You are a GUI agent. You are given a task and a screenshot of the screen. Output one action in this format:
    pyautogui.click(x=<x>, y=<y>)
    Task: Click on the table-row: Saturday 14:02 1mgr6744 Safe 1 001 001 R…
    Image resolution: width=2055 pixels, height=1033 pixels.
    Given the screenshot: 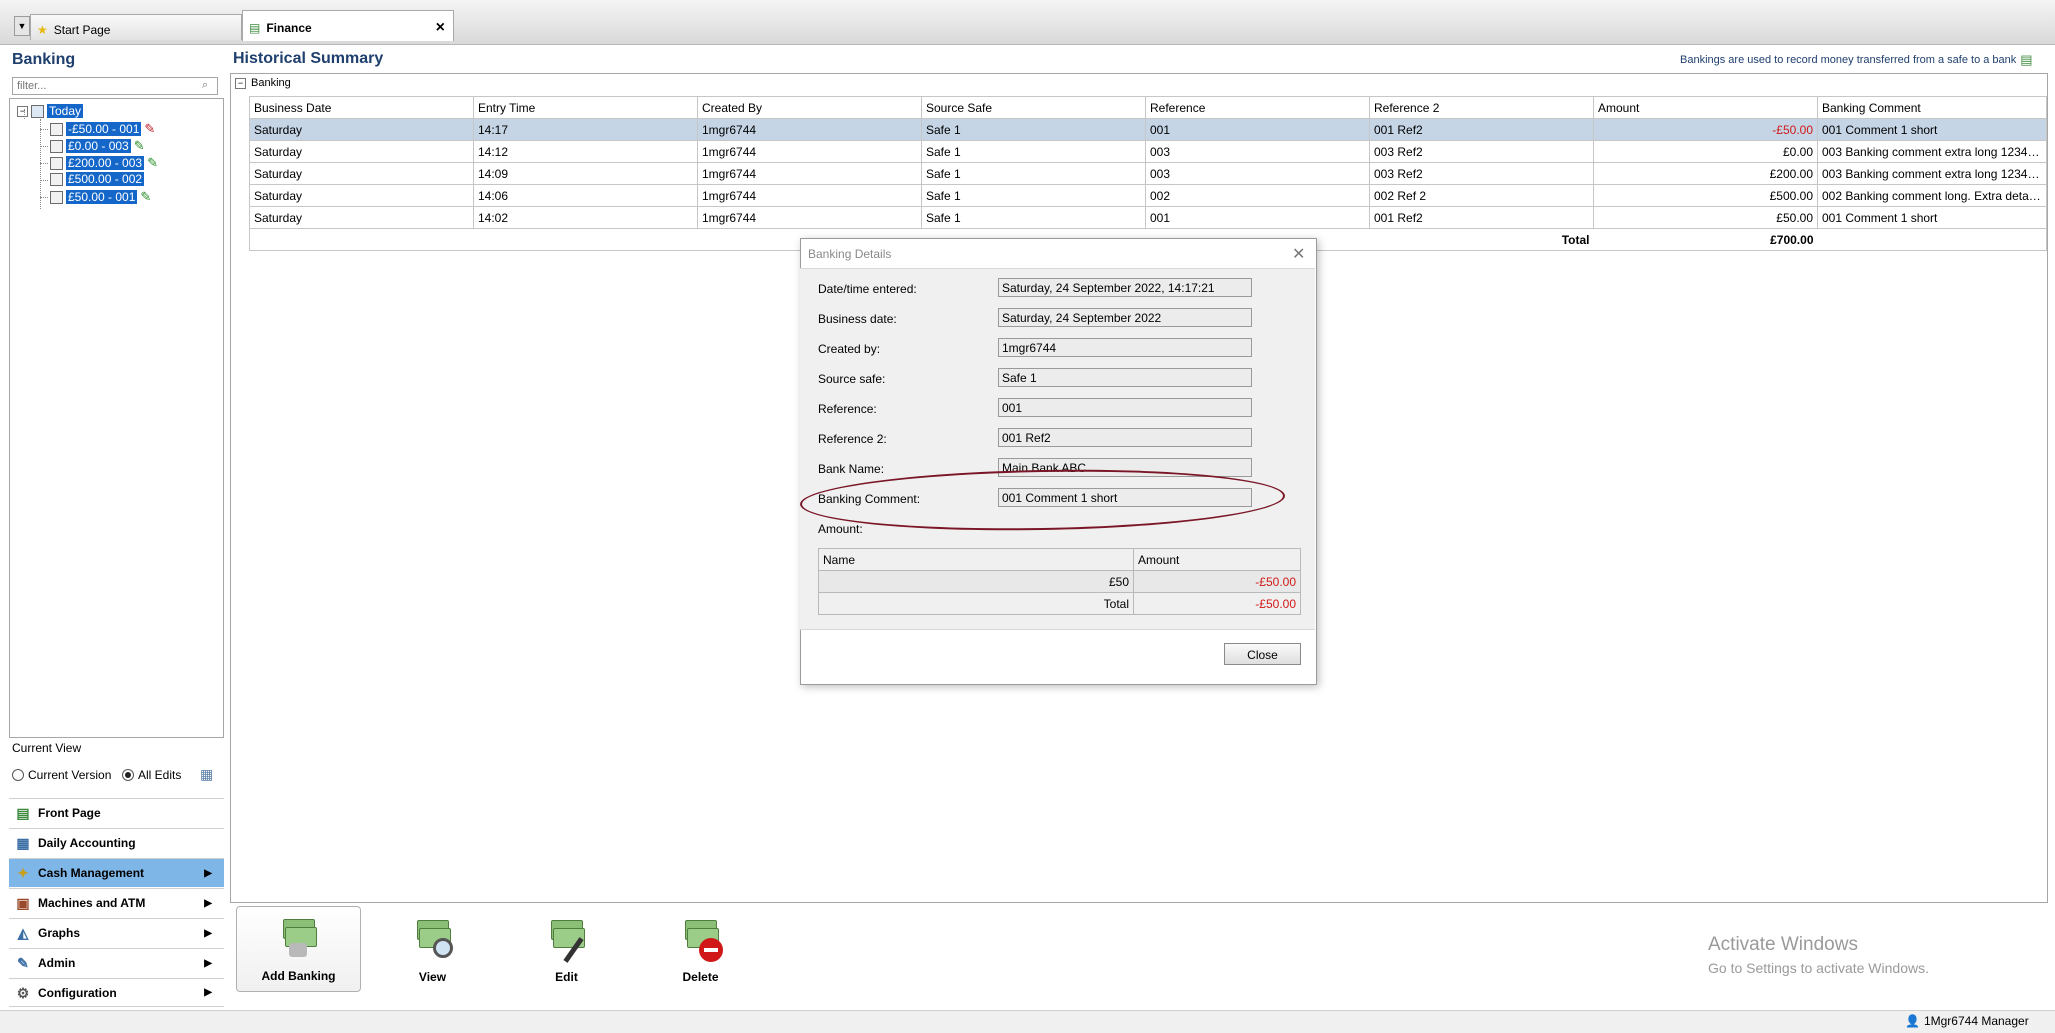 What is the action you would take?
    pyautogui.click(x=1148, y=217)
    